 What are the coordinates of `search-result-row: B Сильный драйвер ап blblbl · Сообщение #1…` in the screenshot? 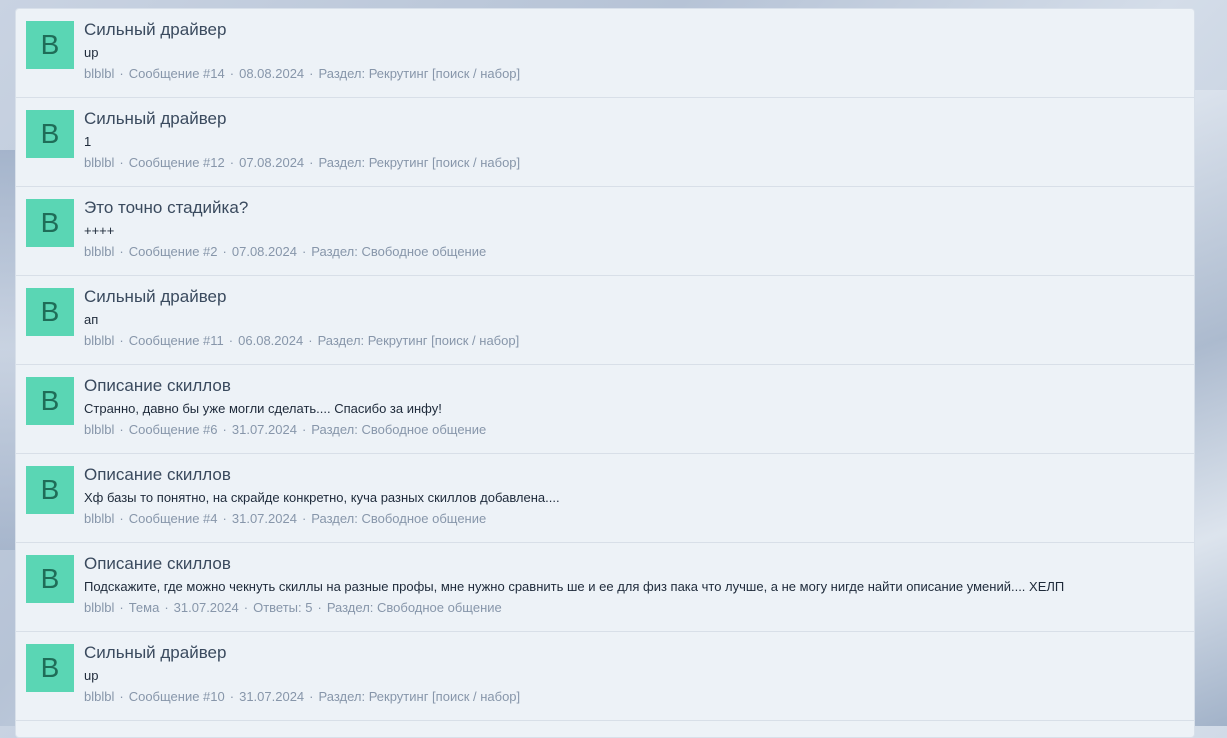 It's located at (605, 320).